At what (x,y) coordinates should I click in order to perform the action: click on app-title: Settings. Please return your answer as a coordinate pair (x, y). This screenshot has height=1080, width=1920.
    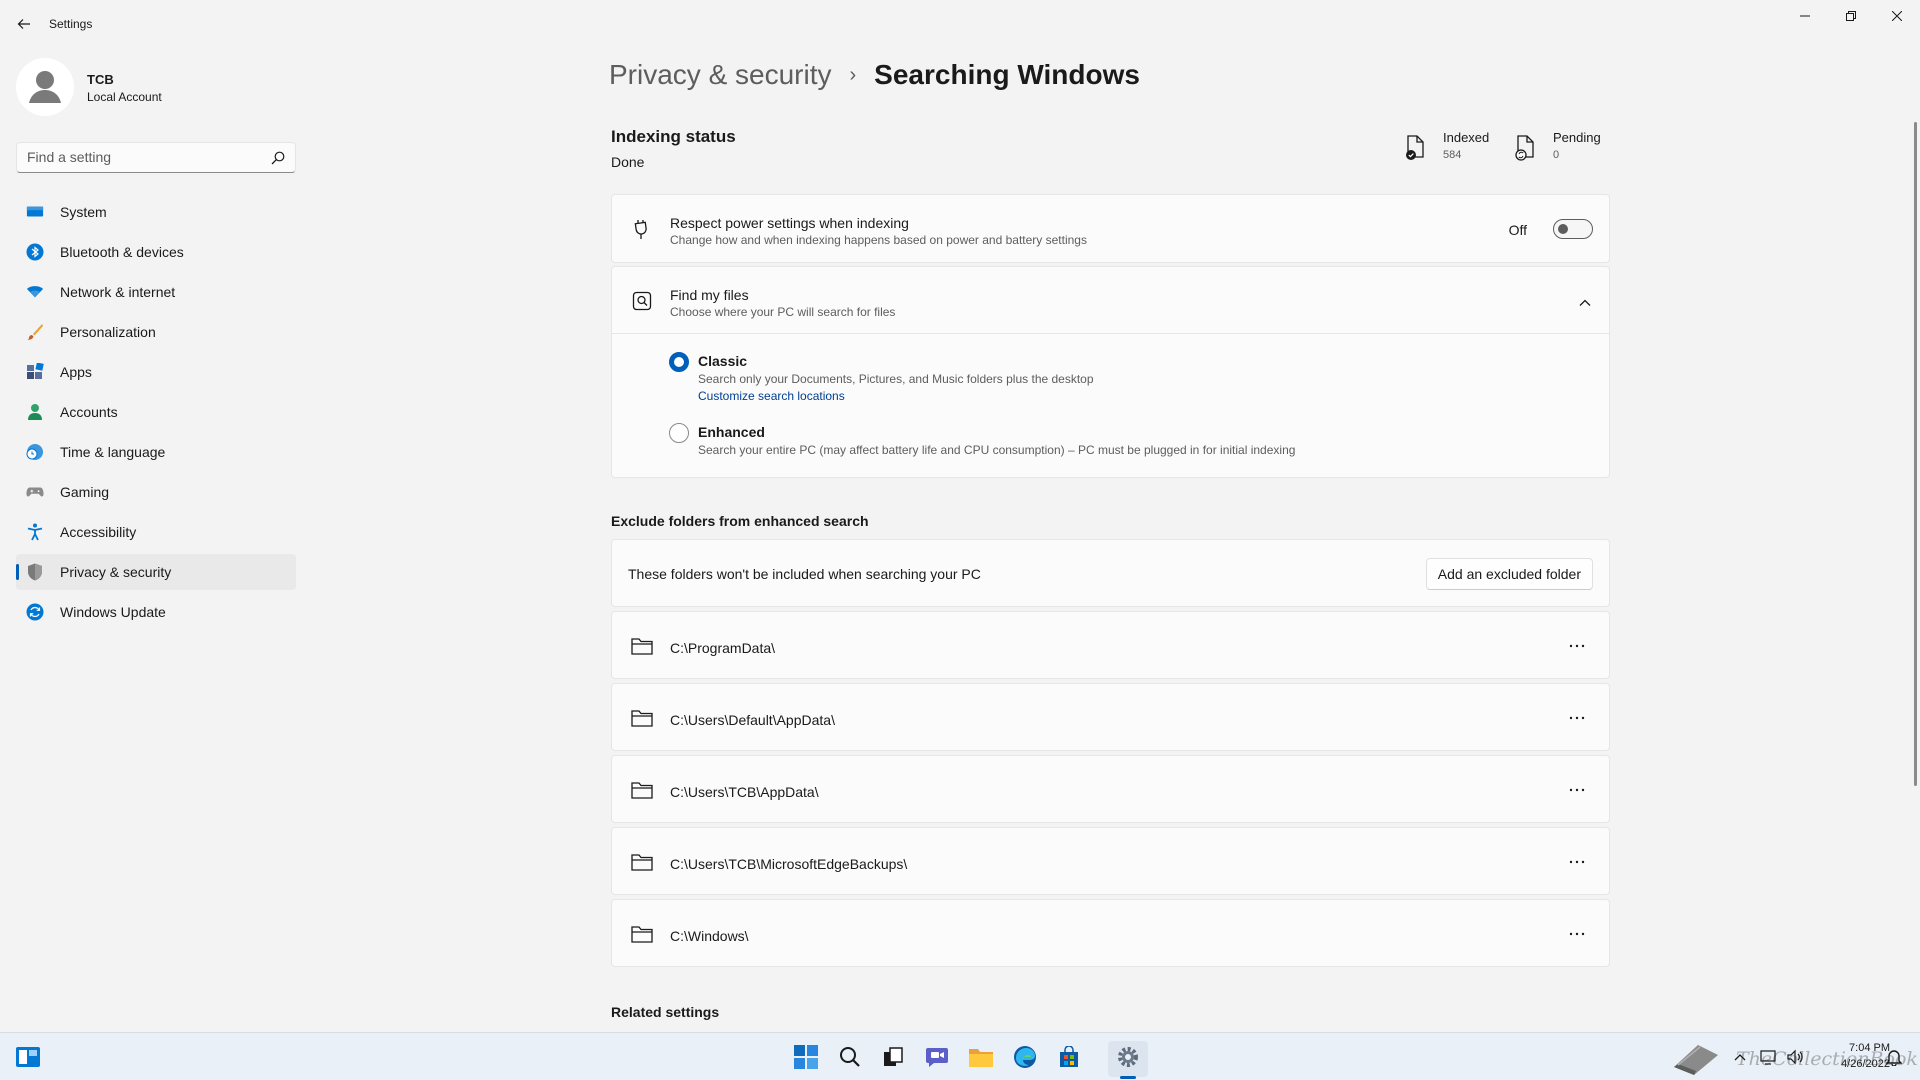
    Looking at the image, I should click on (71, 24).